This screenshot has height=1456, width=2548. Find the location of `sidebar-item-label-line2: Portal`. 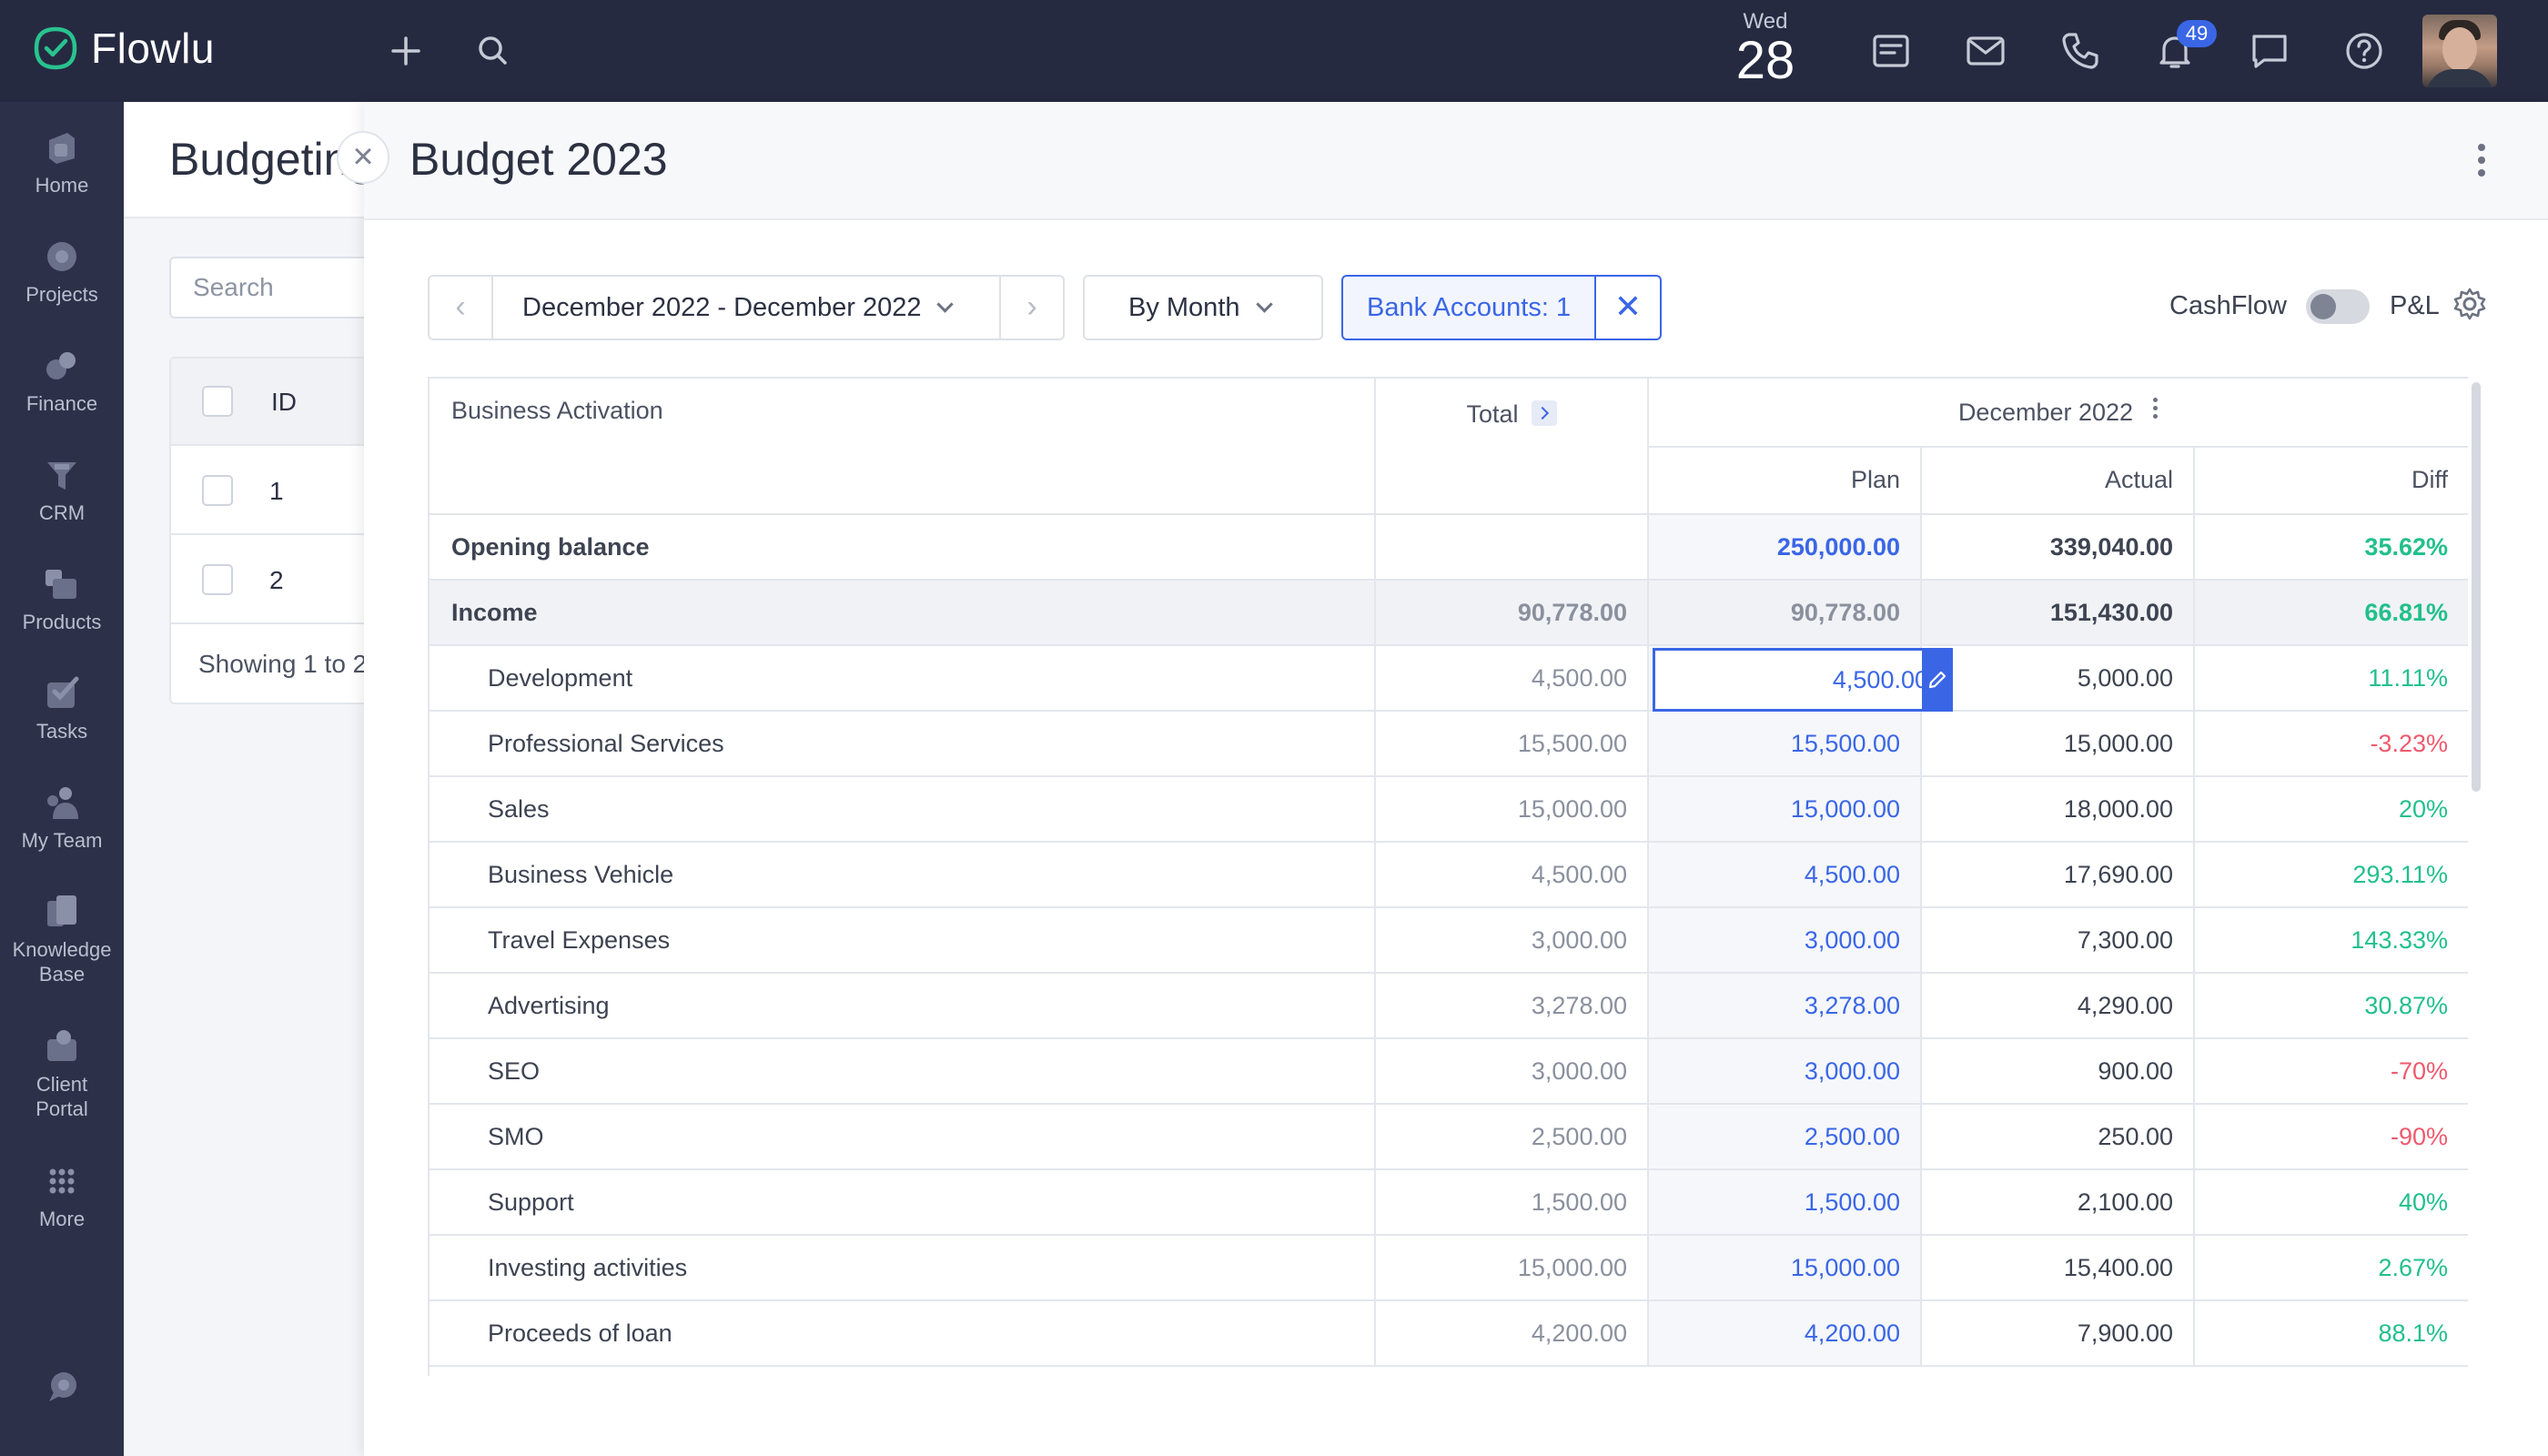

sidebar-item-label-line2: Portal is located at coordinates (62, 1109).